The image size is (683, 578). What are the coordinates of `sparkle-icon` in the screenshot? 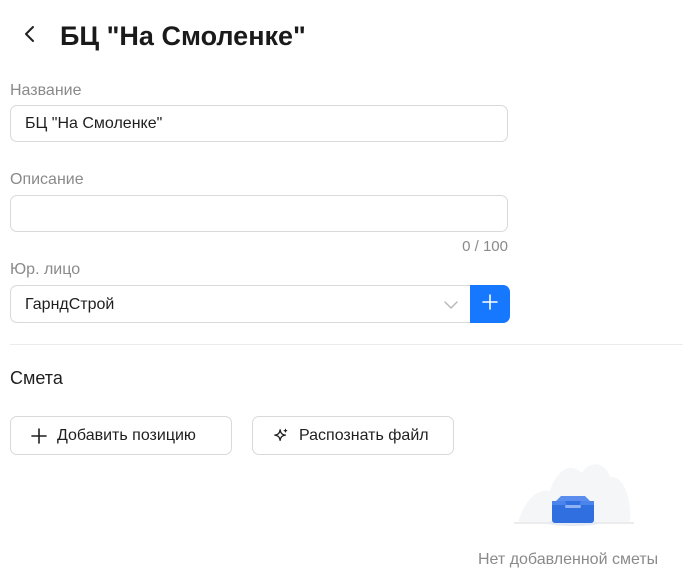 It's located at (281, 436).